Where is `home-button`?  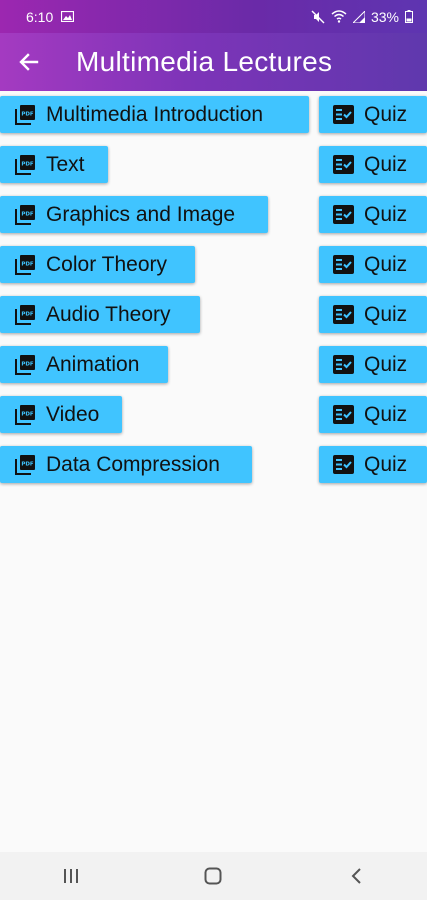 home-button is located at coordinates (213, 876).